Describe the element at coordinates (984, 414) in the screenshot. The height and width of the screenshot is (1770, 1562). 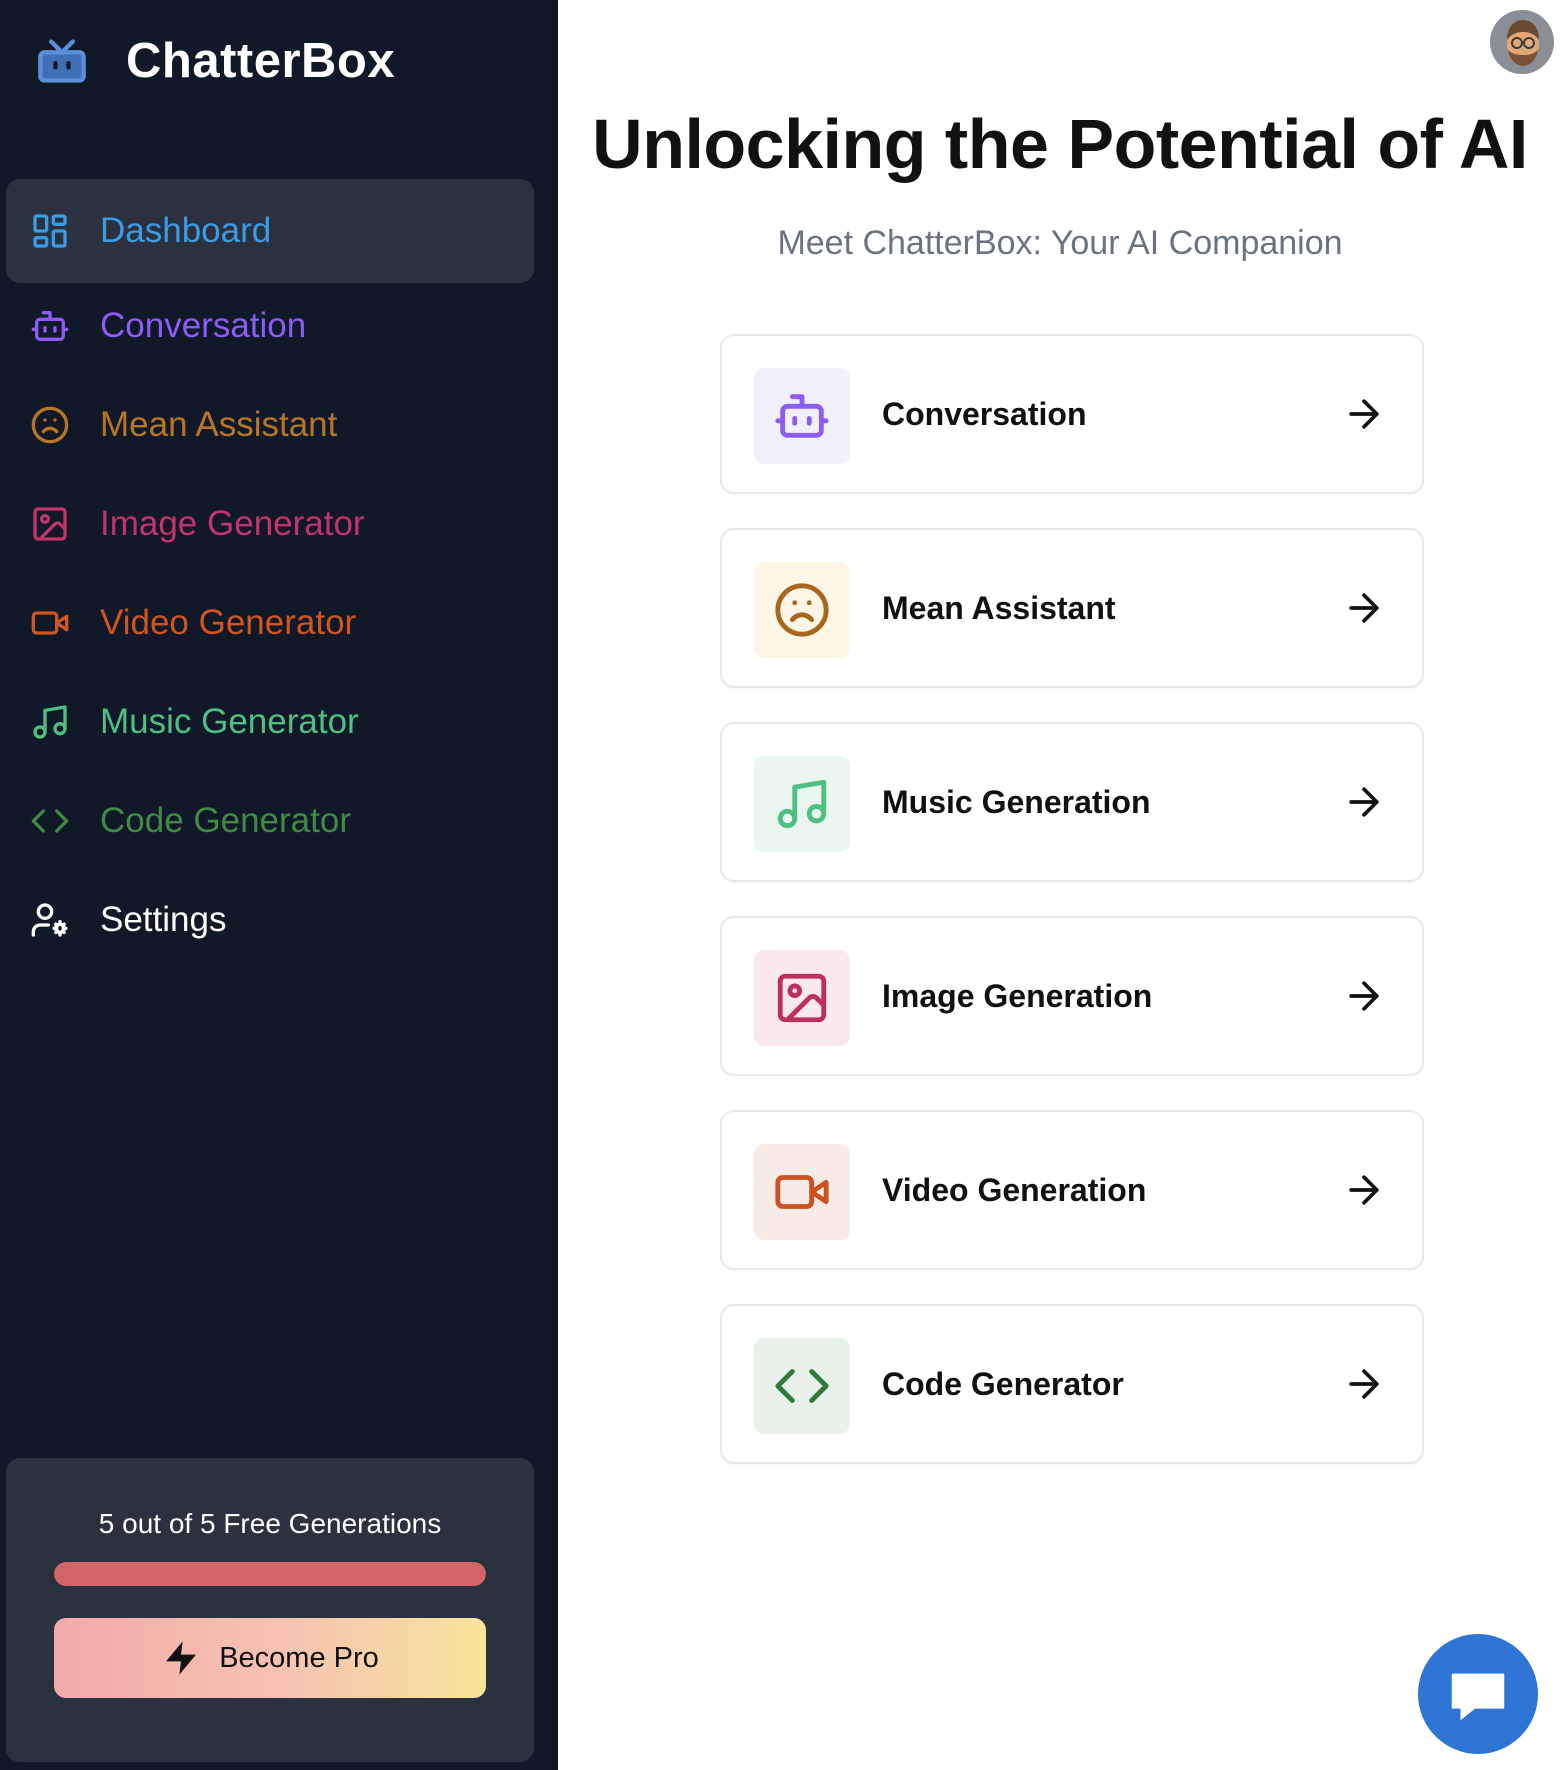
I see `card-label: Conversation` at that location.